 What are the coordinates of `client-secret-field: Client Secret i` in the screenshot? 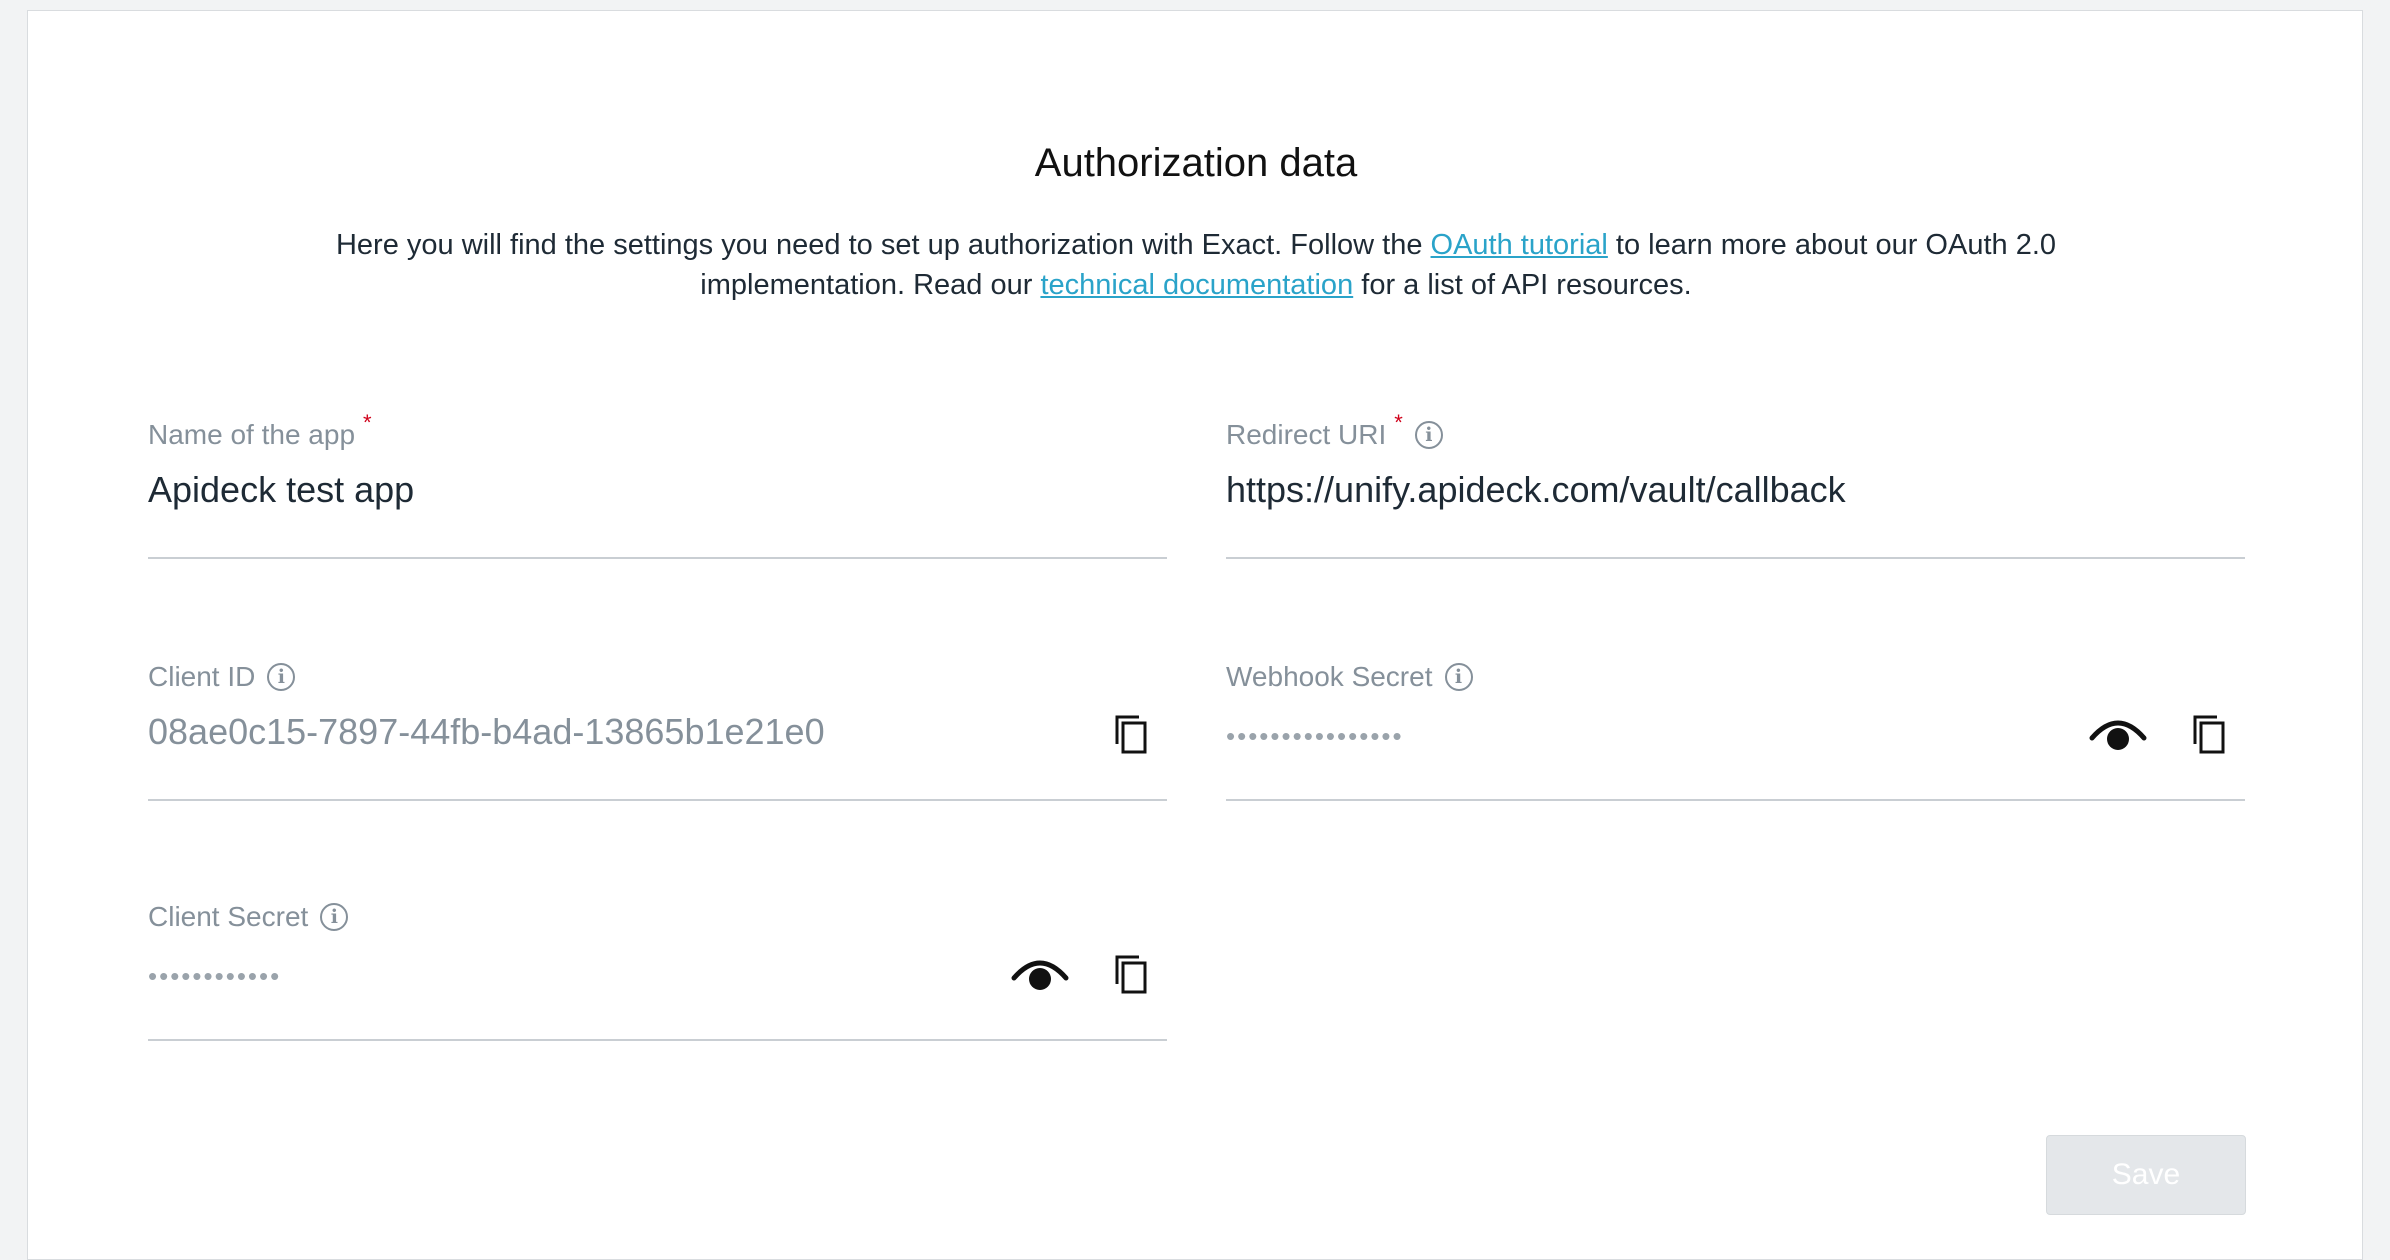 It's located at (657, 971).